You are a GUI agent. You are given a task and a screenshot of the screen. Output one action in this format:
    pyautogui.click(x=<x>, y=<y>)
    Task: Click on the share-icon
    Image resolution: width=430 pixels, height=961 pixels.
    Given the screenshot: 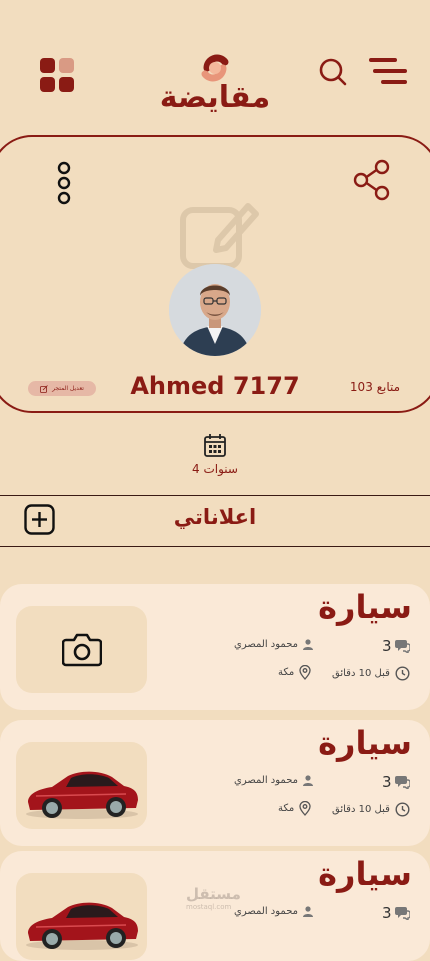 What is the action you would take?
    pyautogui.click(x=372, y=180)
    